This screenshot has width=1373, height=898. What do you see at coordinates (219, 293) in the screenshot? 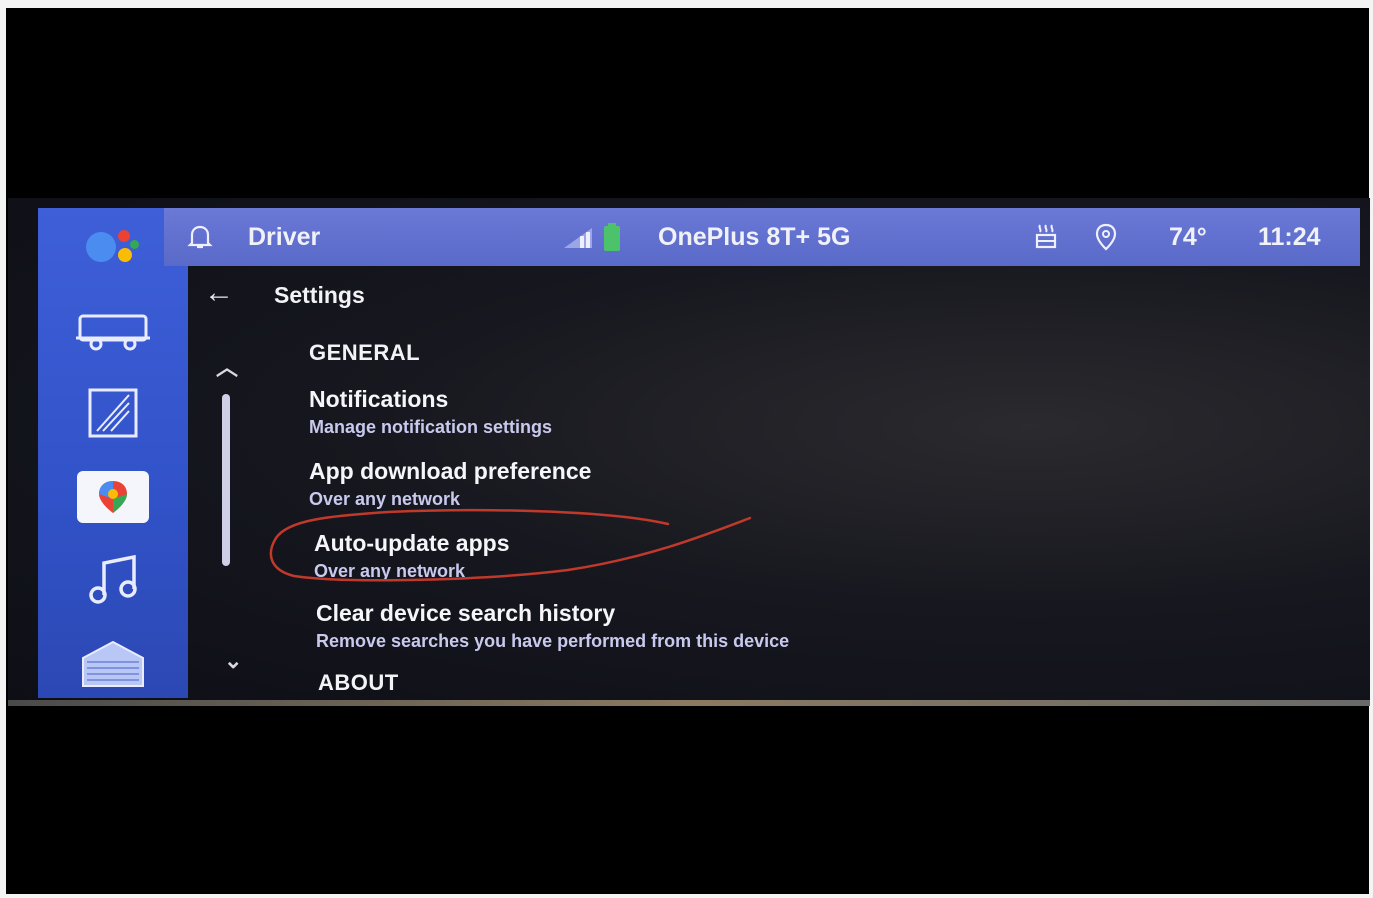
I see `back-arrow-icon: ←` at bounding box center [219, 293].